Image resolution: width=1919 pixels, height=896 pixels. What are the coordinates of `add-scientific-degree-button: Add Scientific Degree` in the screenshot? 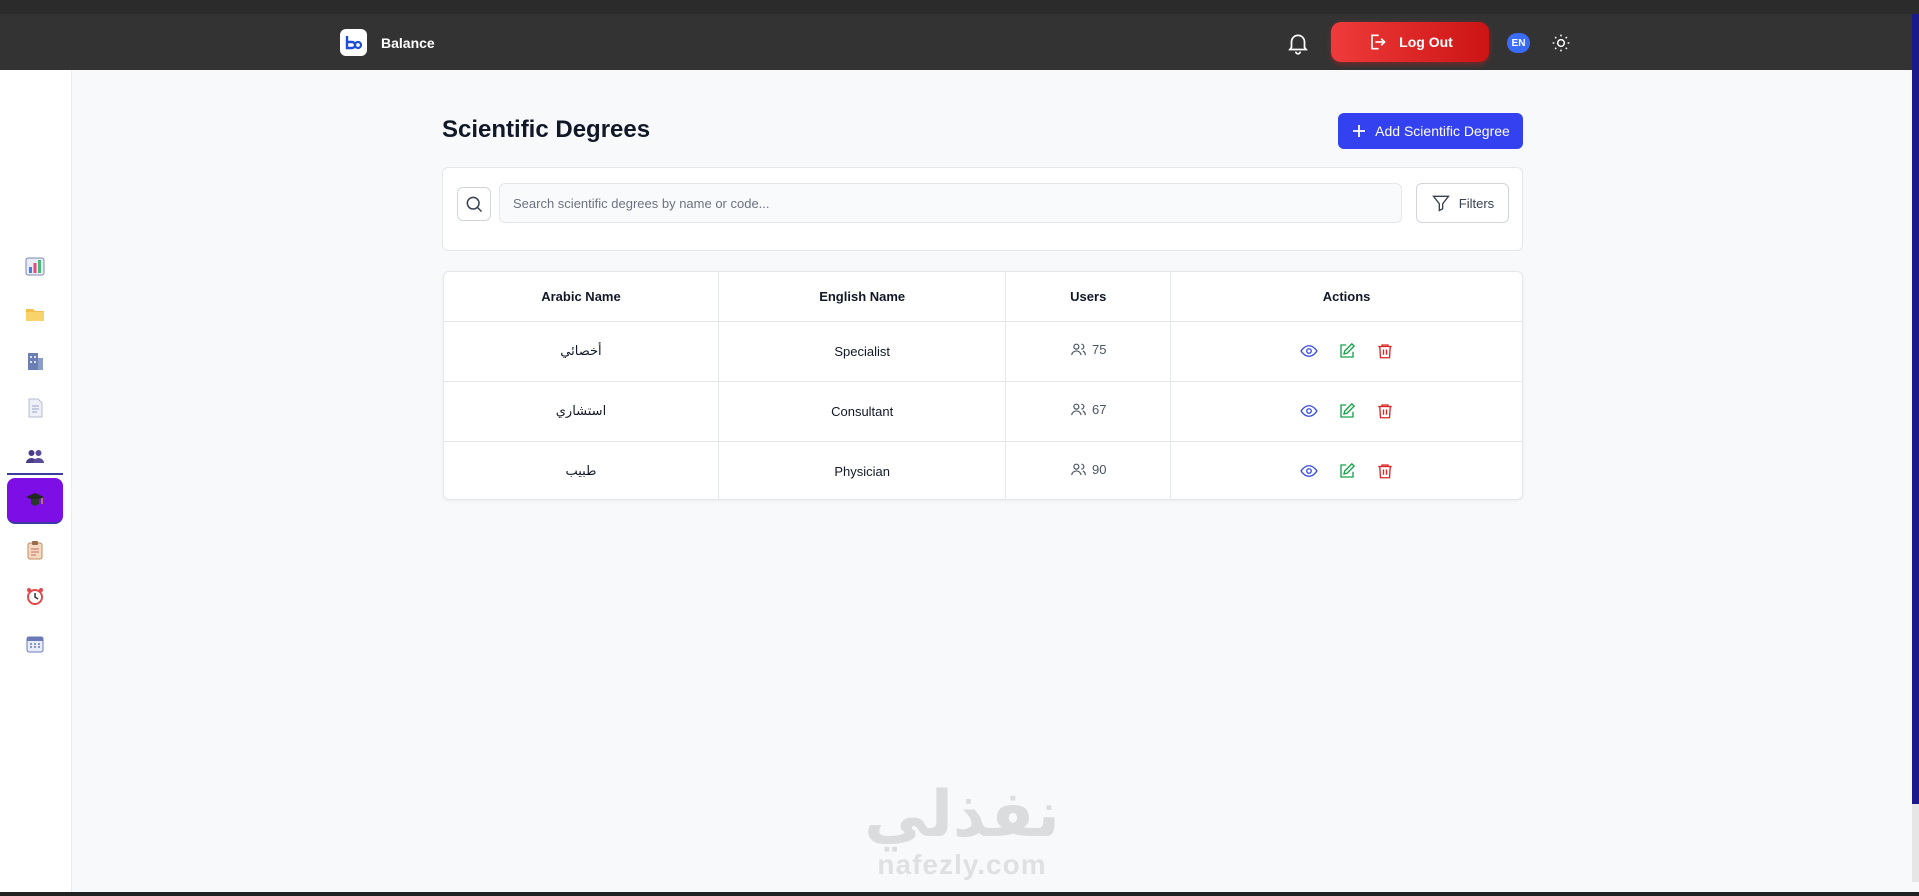 It's located at (1430, 131).